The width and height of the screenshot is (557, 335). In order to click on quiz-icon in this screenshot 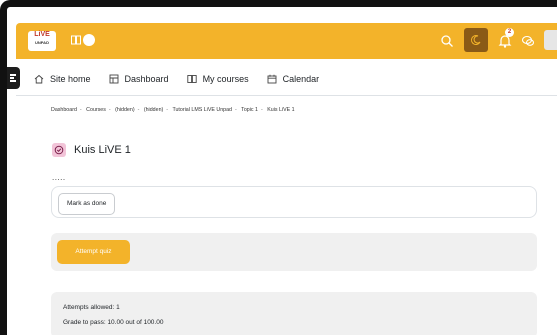, I will do `click(59, 150)`.